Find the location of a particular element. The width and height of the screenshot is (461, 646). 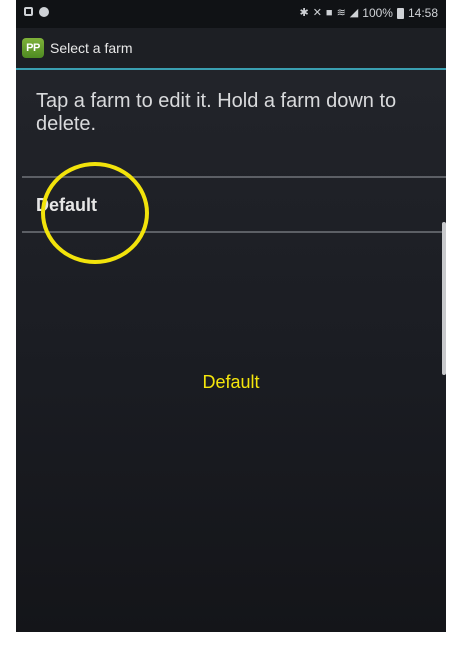

battery-icon is located at coordinates (400, 13).